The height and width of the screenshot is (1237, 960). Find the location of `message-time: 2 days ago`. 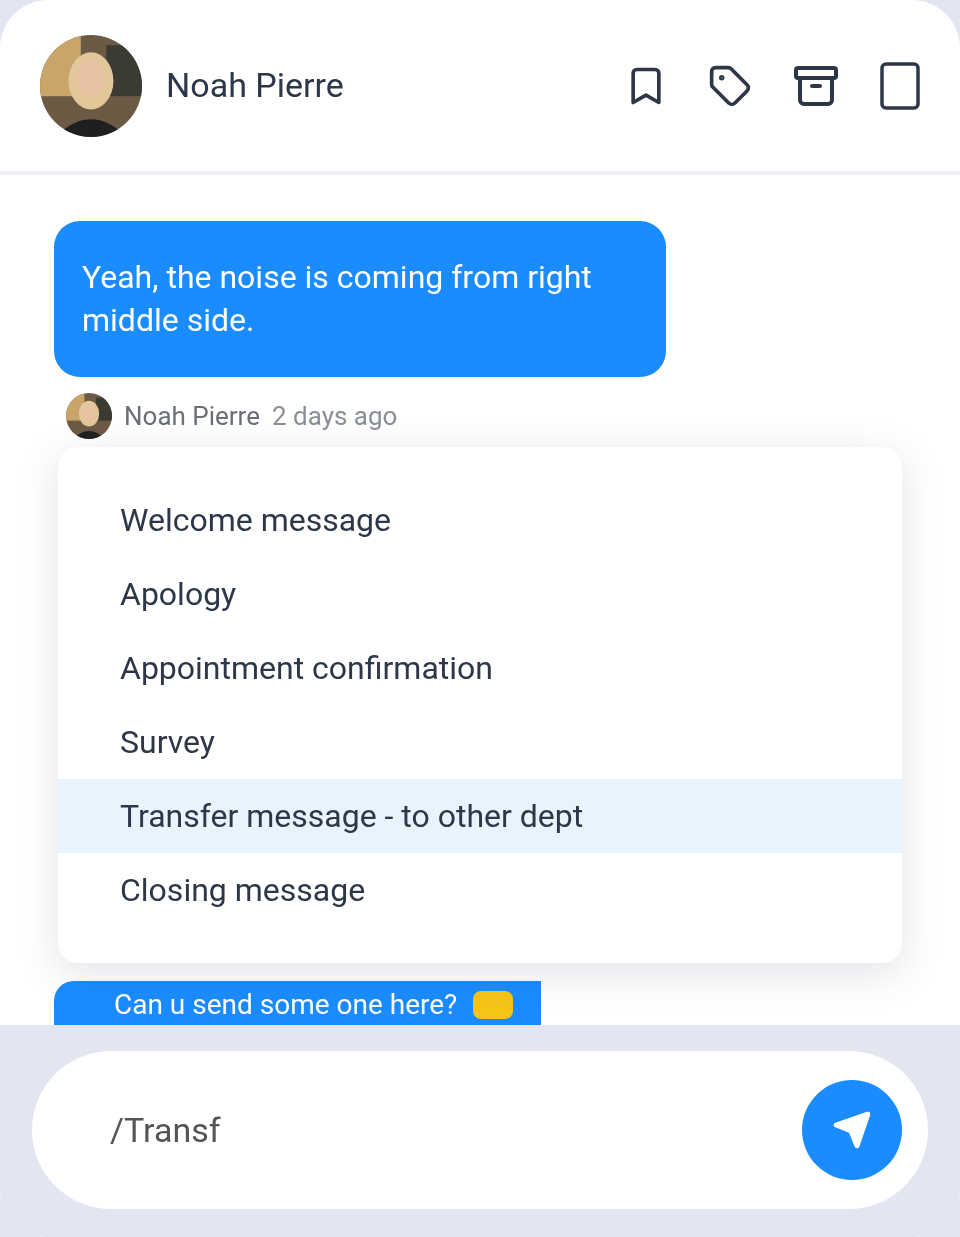

message-time: 2 days ago is located at coordinates (334, 416).